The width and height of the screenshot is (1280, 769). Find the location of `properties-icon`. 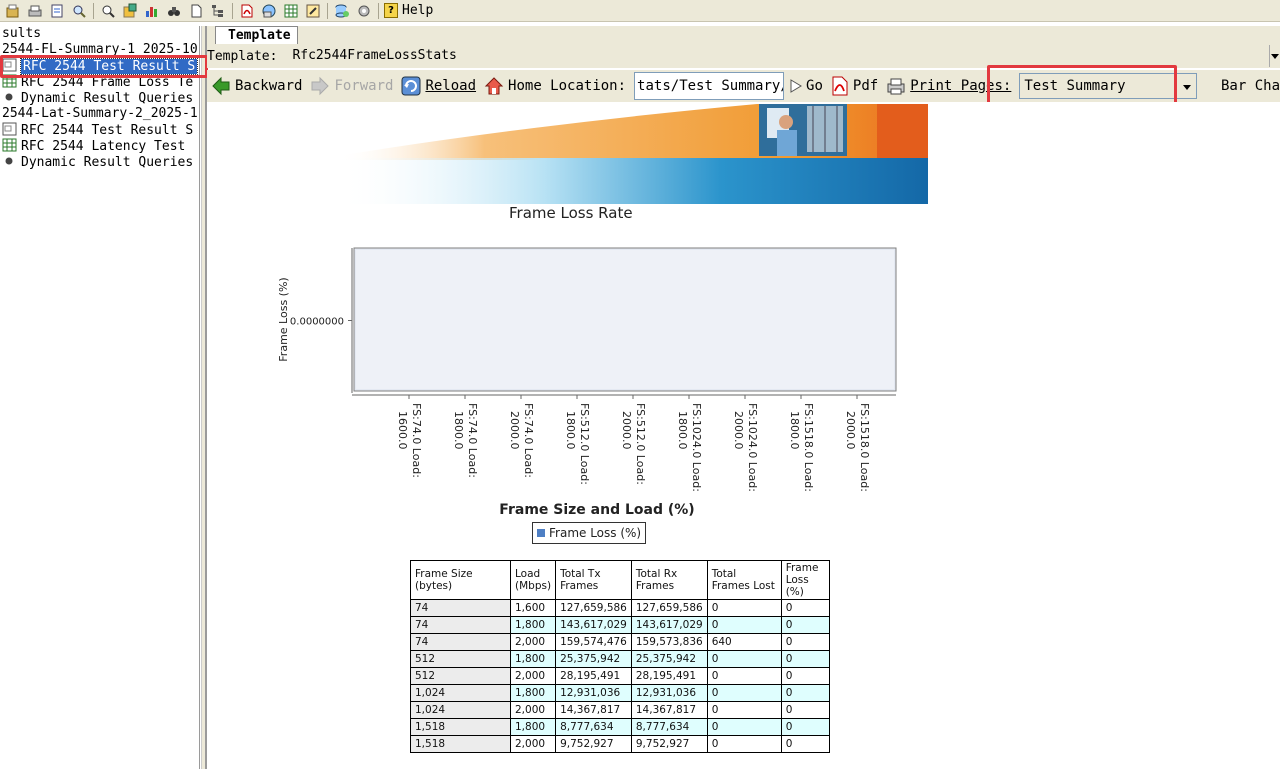

properties-icon is located at coordinates (57, 11).